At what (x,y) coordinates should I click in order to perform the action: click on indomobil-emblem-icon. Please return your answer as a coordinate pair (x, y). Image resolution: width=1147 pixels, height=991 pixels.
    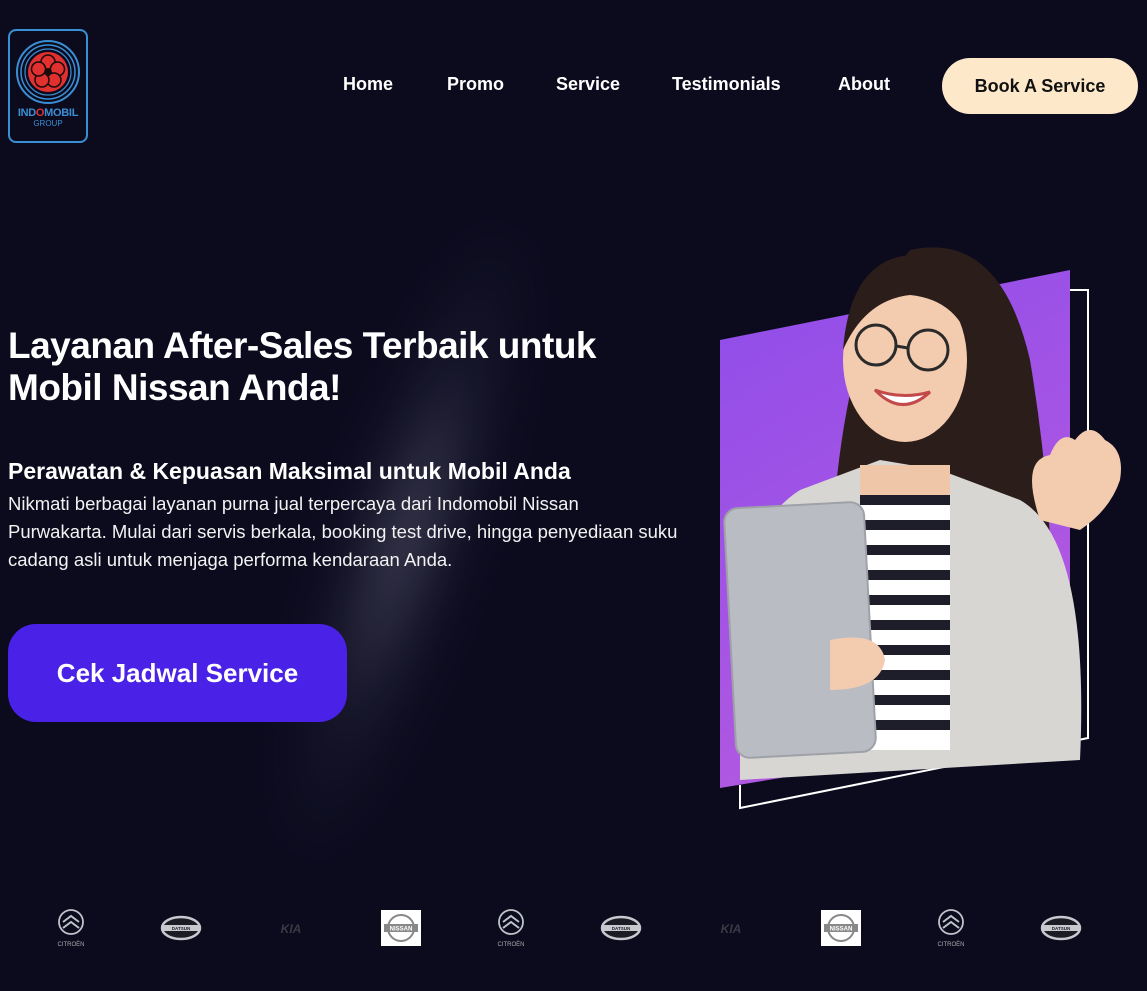
    Looking at the image, I should click on (48, 72).